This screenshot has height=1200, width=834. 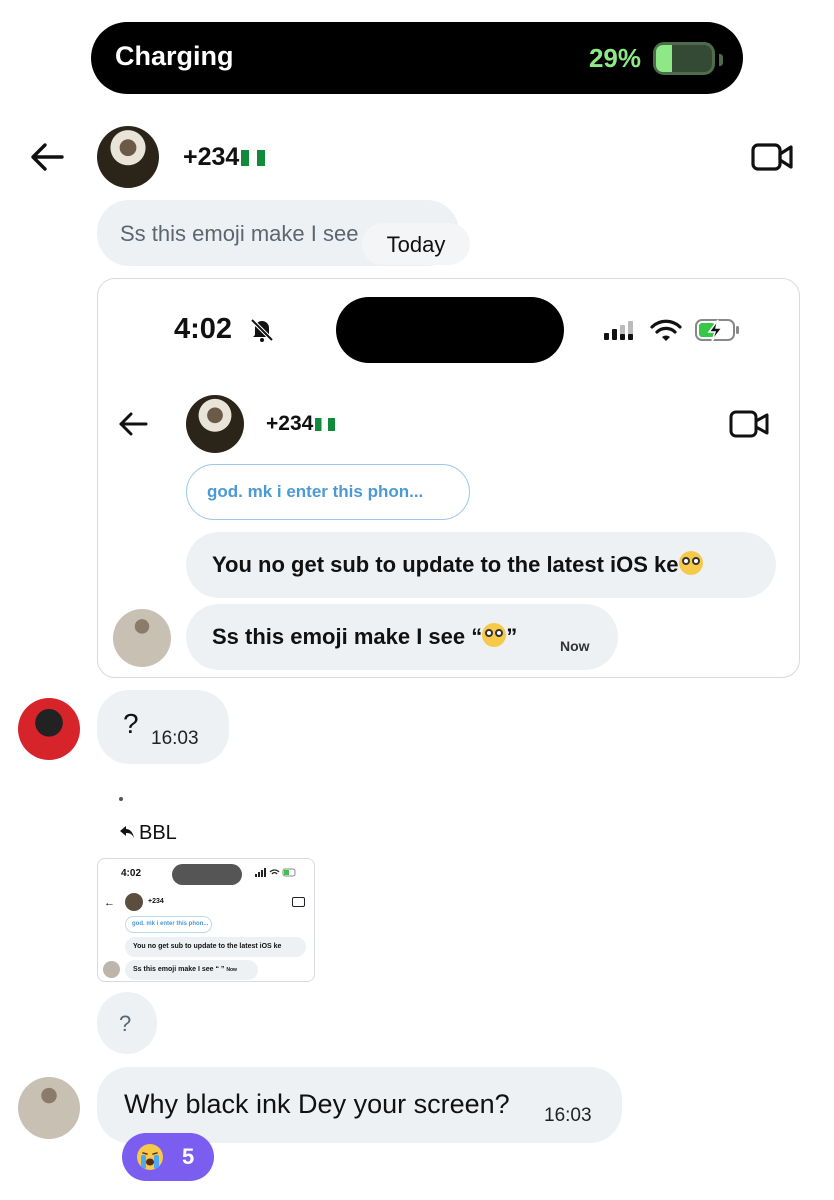 I want to click on forwarded-label: BBL, so click(x=148, y=833).